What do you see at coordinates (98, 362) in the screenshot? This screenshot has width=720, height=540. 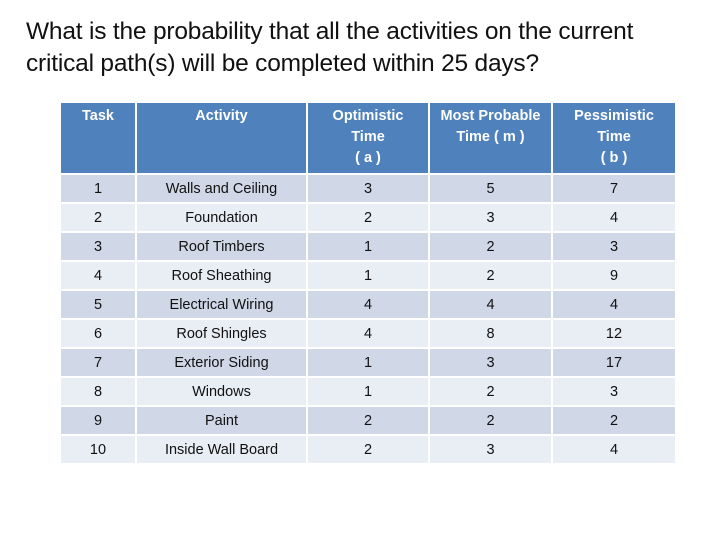 I see `task-cell: 7` at bounding box center [98, 362].